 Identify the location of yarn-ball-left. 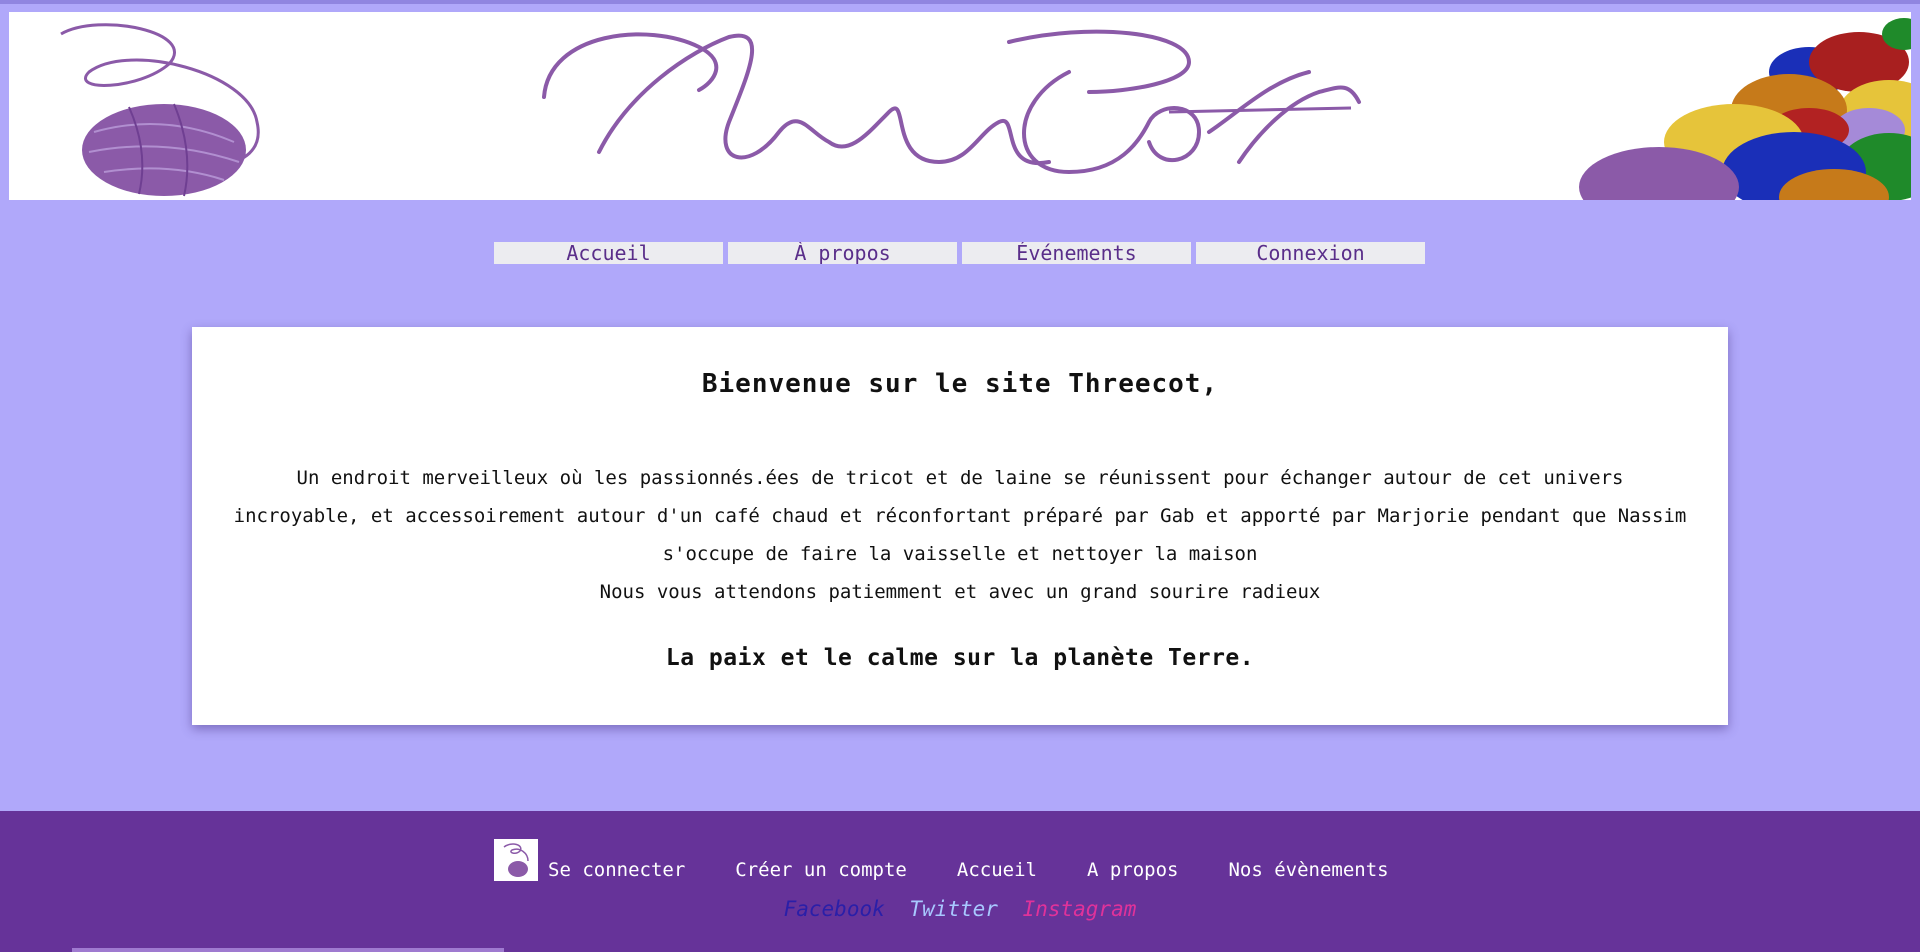
(160, 110).